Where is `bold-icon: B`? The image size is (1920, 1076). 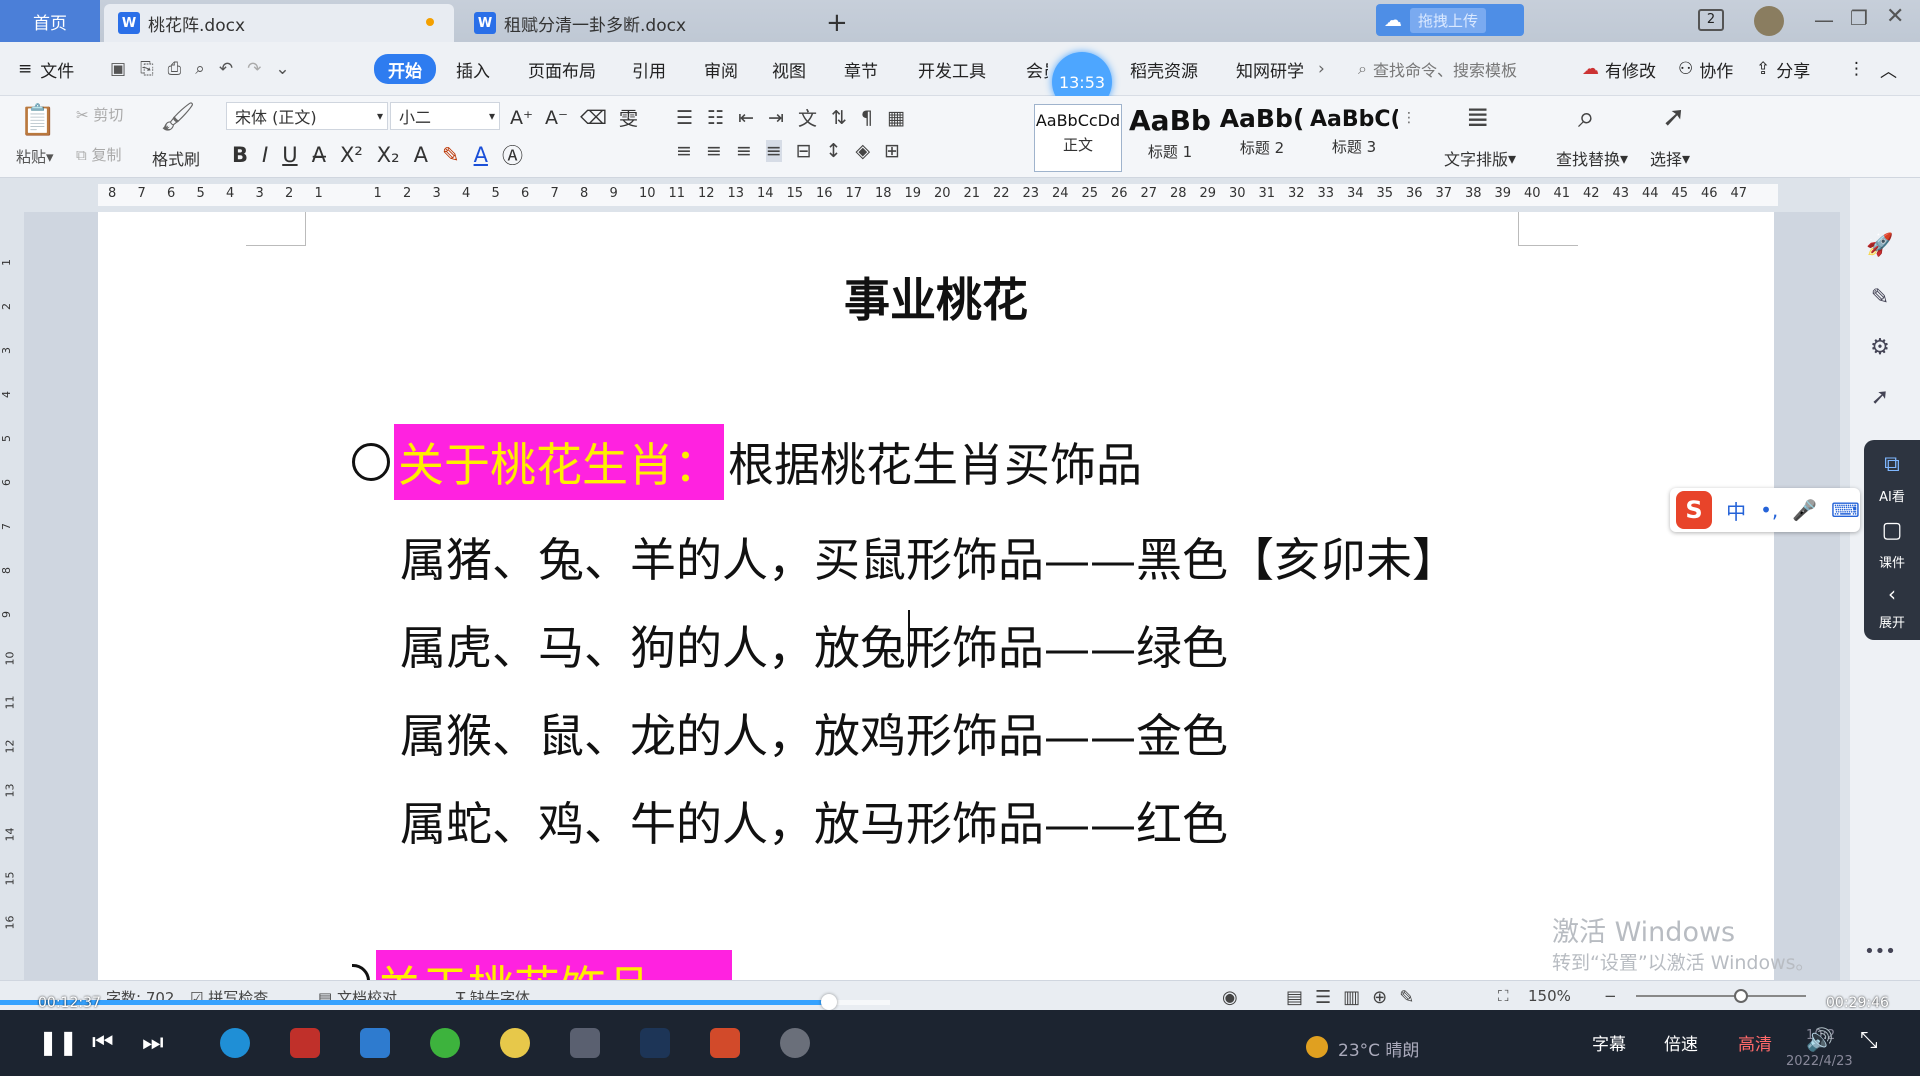 bold-icon: B is located at coordinates (240, 155).